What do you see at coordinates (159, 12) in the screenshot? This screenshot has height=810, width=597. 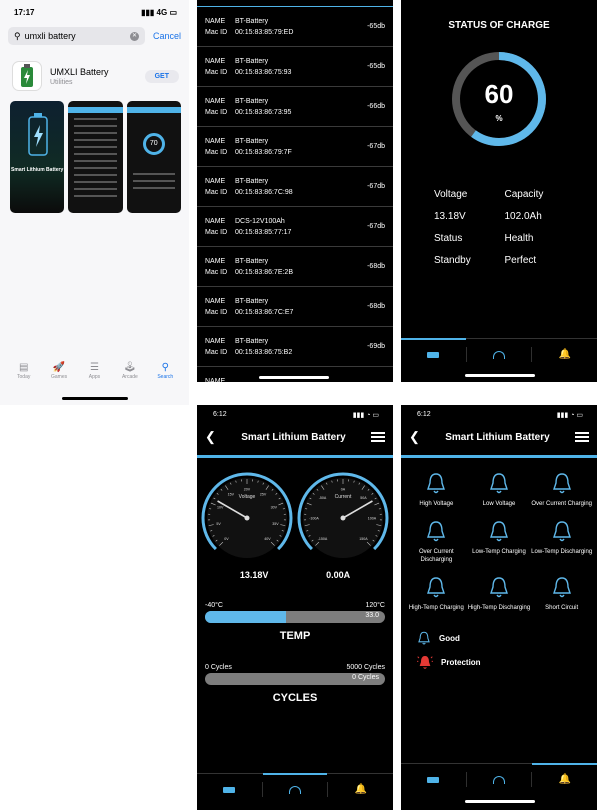 I see `signal-indicator: ▮▮▮ 4G ▭` at bounding box center [159, 12].